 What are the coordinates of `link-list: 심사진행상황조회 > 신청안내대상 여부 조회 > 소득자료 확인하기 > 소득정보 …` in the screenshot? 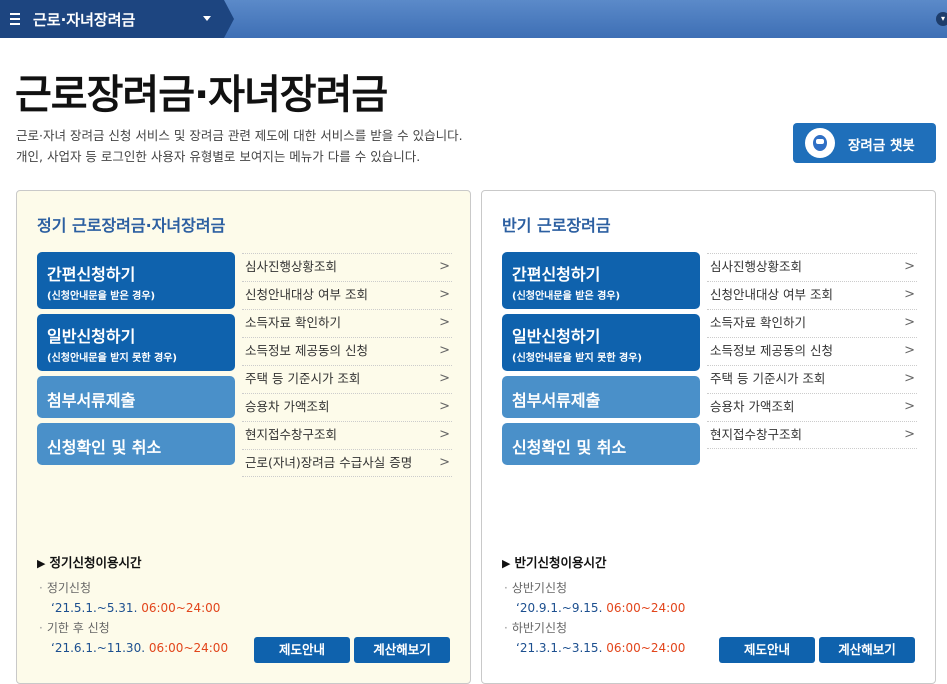 It's located at (347, 365).